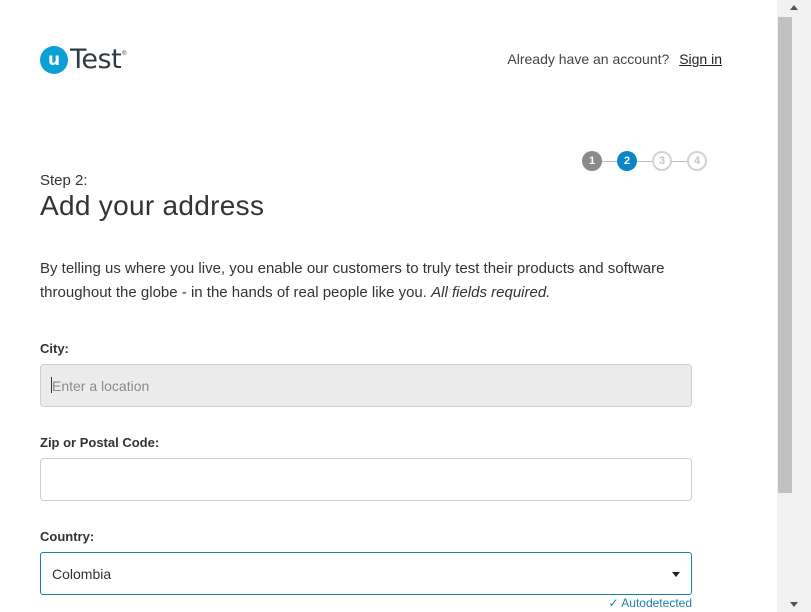 This screenshot has width=811, height=612. Describe the element at coordinates (697, 161) in the screenshot. I see `step-indicator-4: 4` at that location.